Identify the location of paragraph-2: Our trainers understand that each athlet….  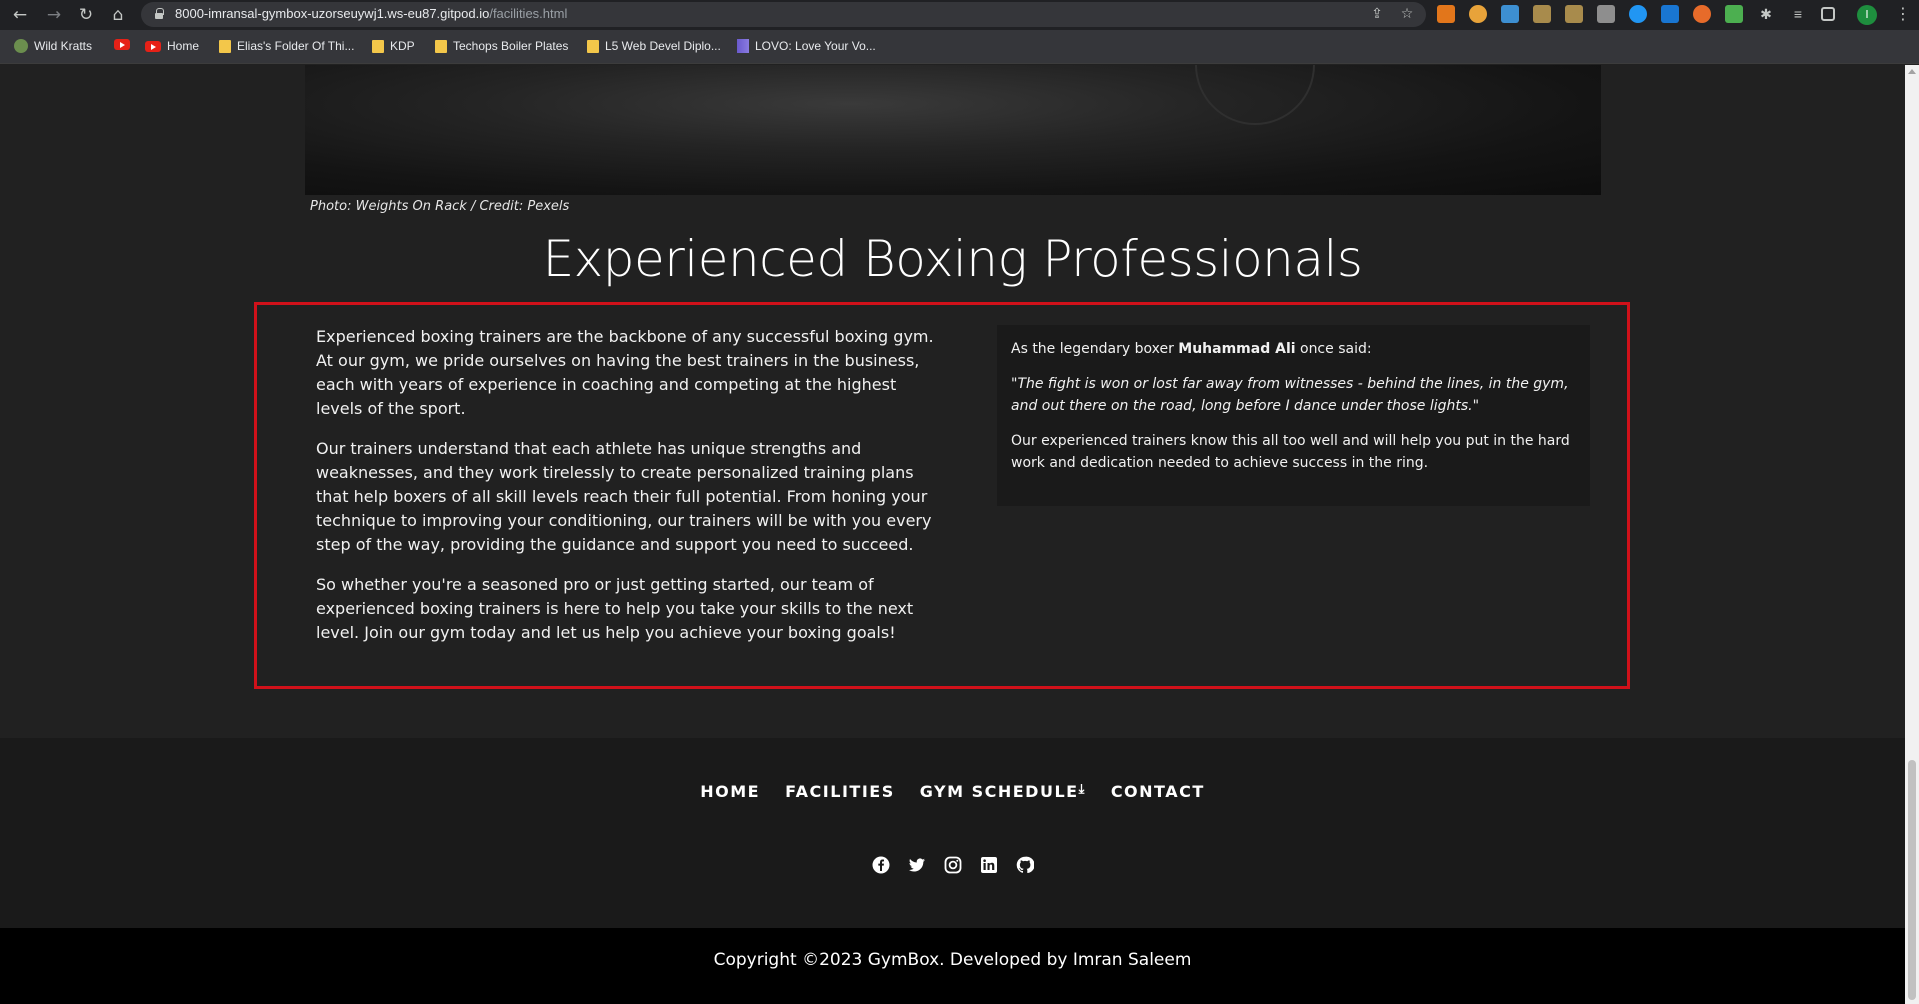
(624, 496).